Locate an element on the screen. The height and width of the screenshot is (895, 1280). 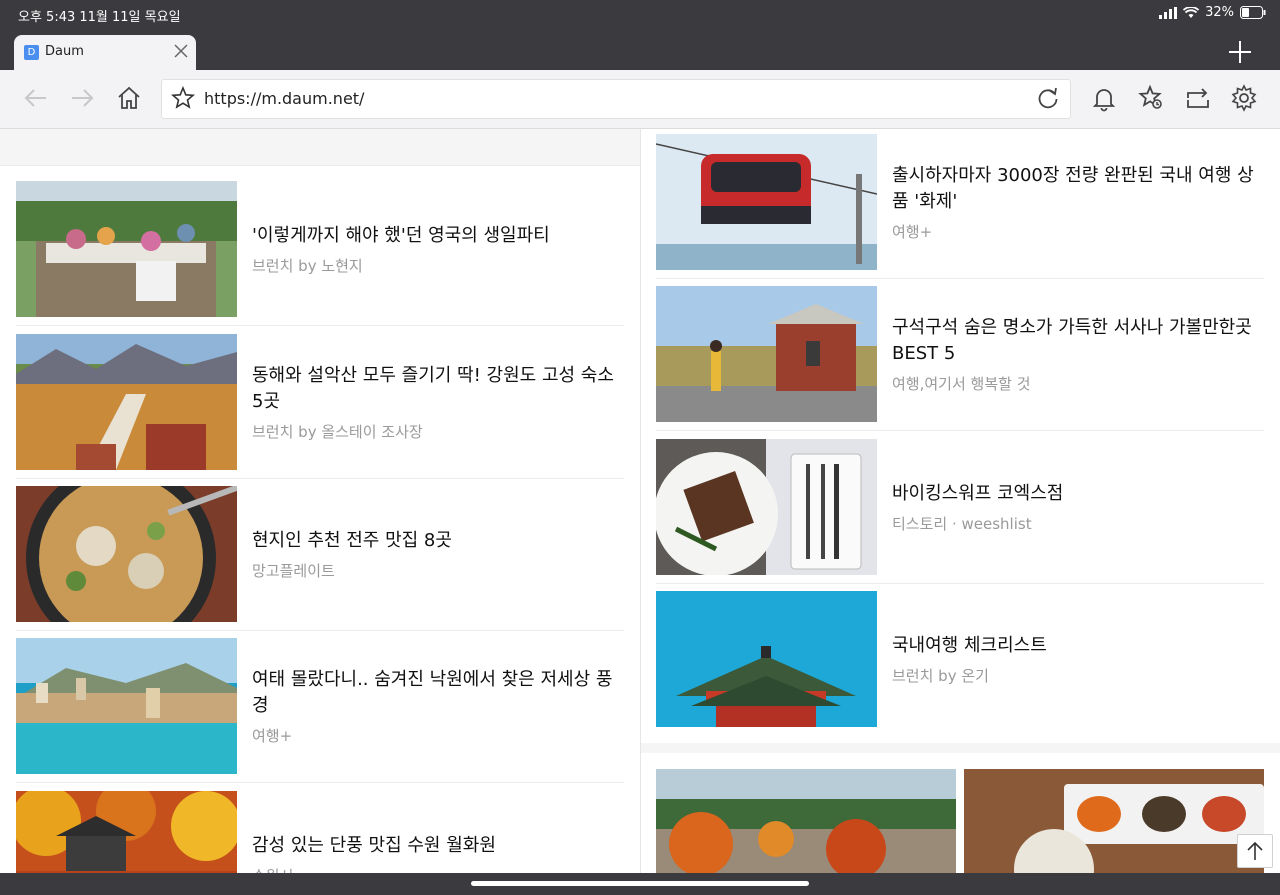
status-right: 32% is located at coordinates (1212, 12).